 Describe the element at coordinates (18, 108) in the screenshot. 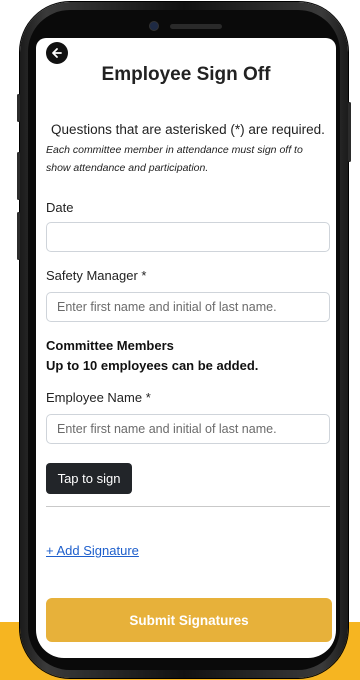

I see `volume-up-button` at that location.